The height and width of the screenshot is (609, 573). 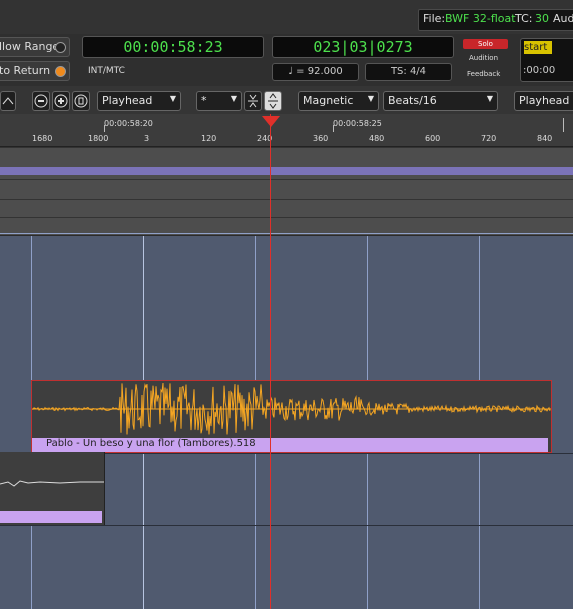 I want to click on edit-point-value: Playhead, so click(x=544, y=100).